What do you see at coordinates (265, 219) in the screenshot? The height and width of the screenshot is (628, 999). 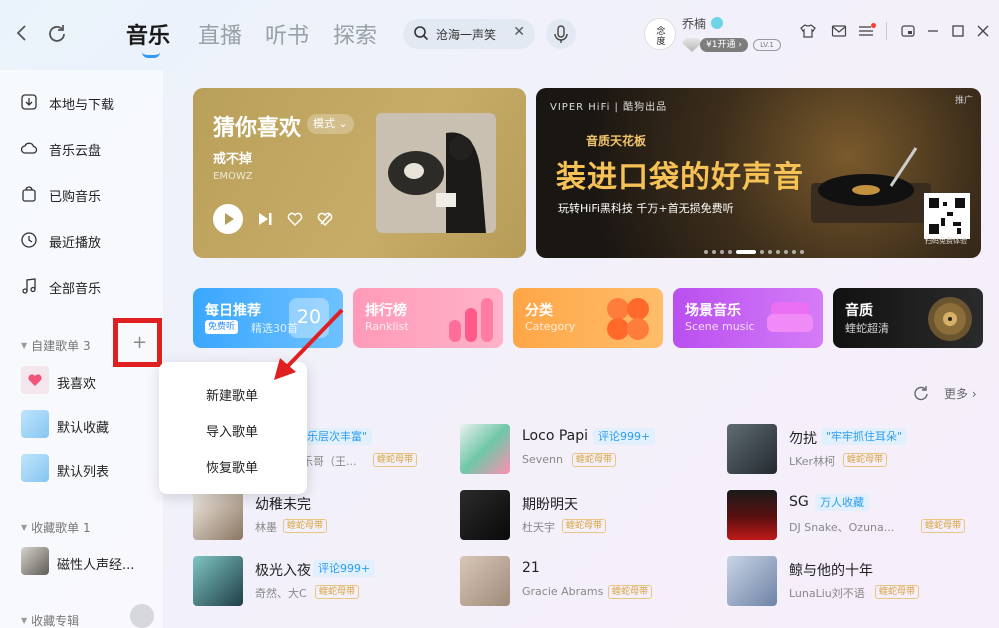 I see `next-icon` at bounding box center [265, 219].